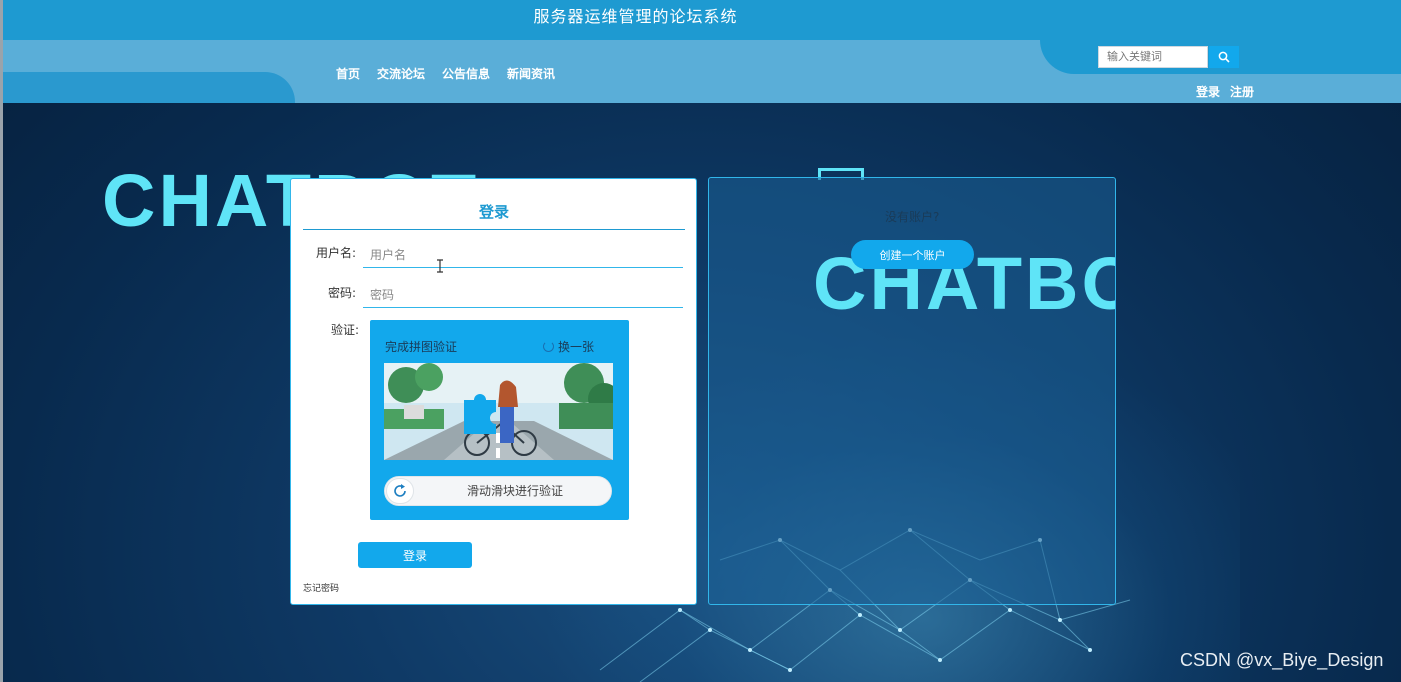 Image resolution: width=1401 pixels, height=682 pixels. I want to click on search-icon, so click(1224, 57).